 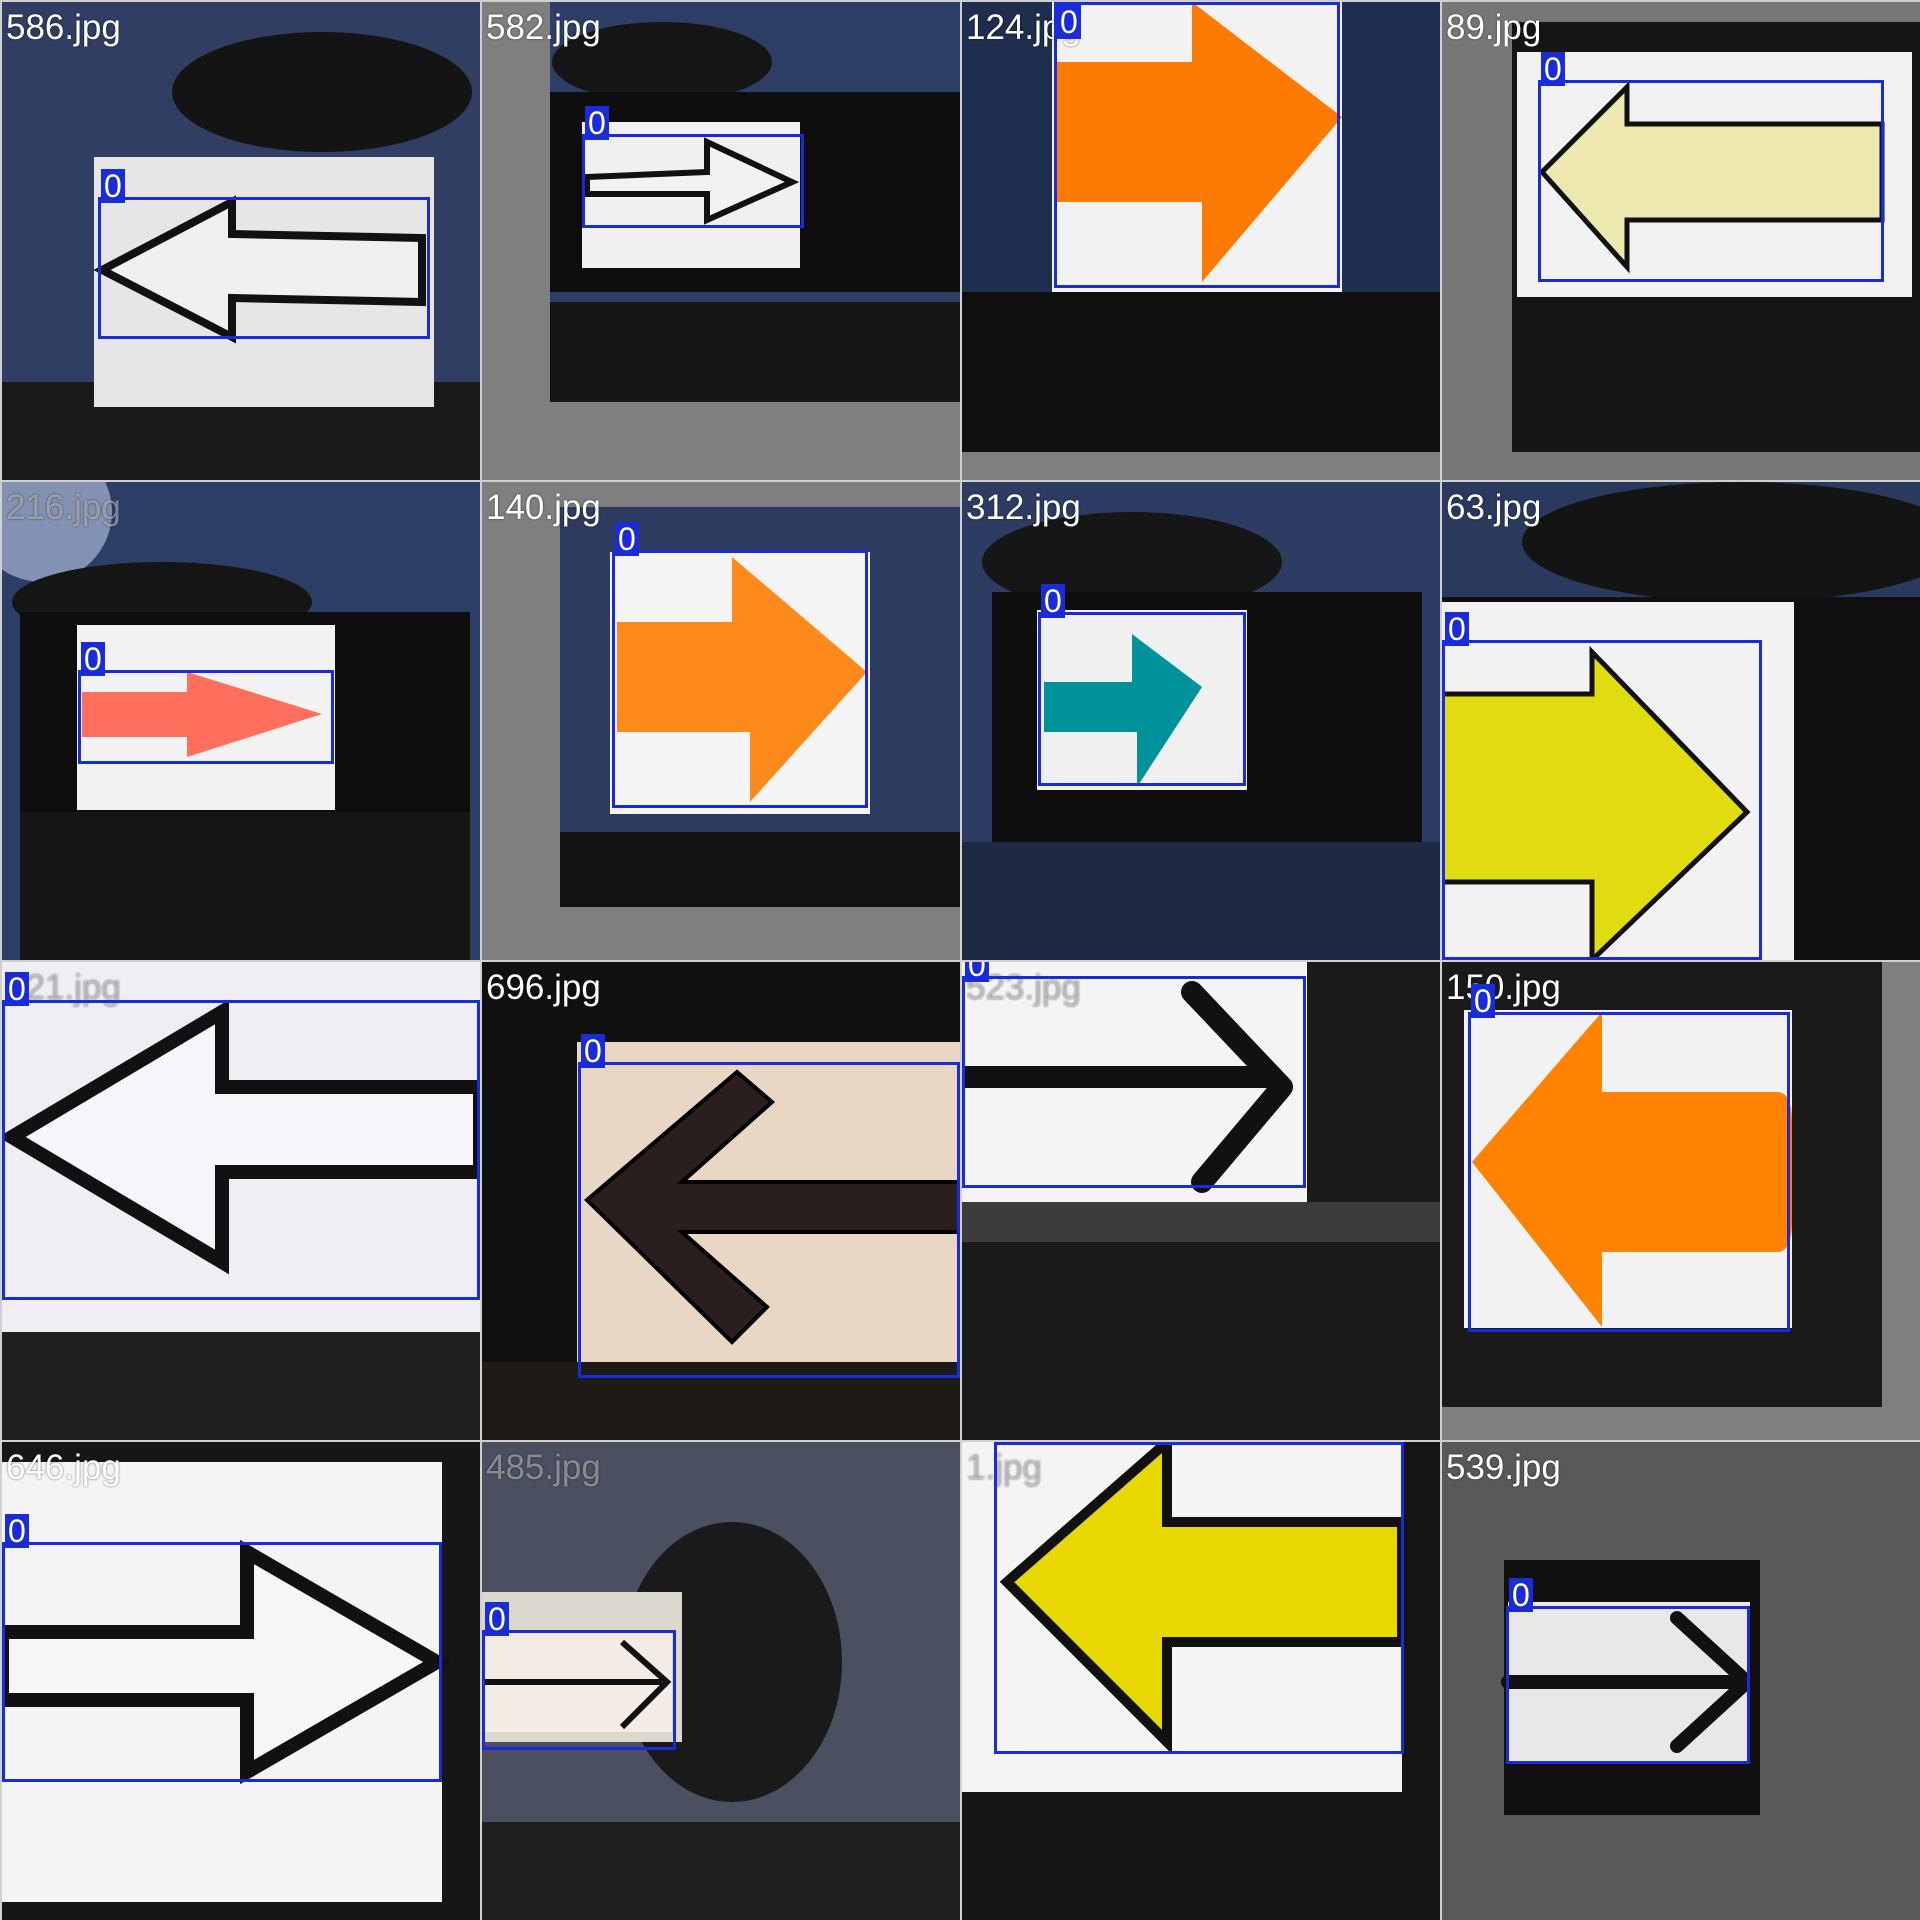 I want to click on tile-582: 582.jpg 0, so click(x=721, y=241).